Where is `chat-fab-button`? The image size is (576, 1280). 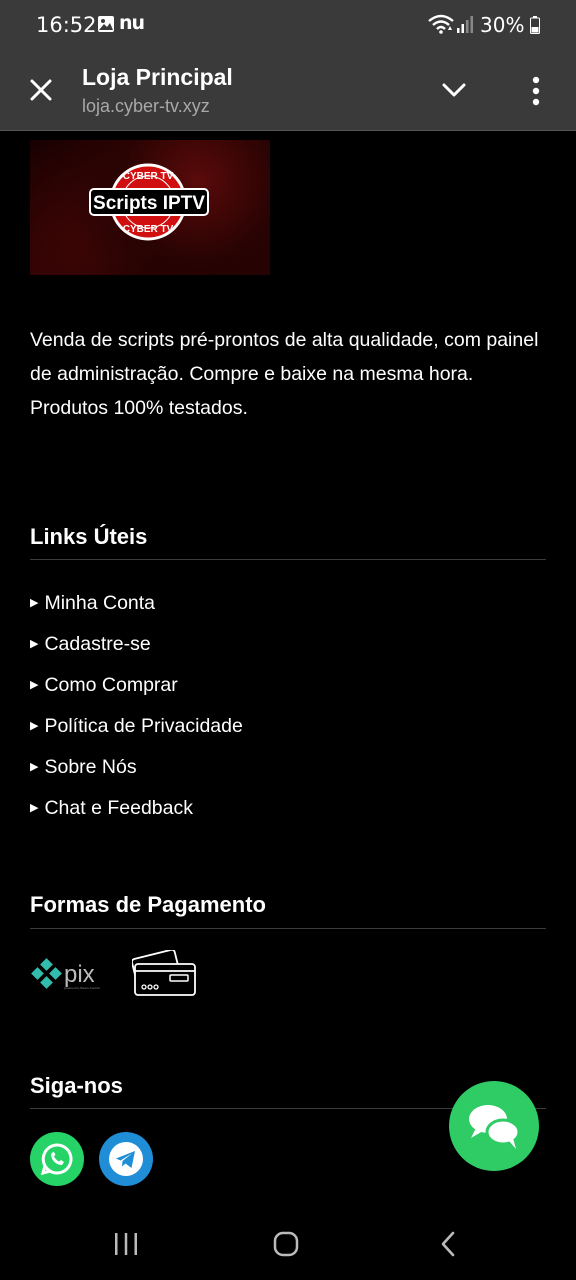 chat-fab-button is located at coordinates (494, 1126).